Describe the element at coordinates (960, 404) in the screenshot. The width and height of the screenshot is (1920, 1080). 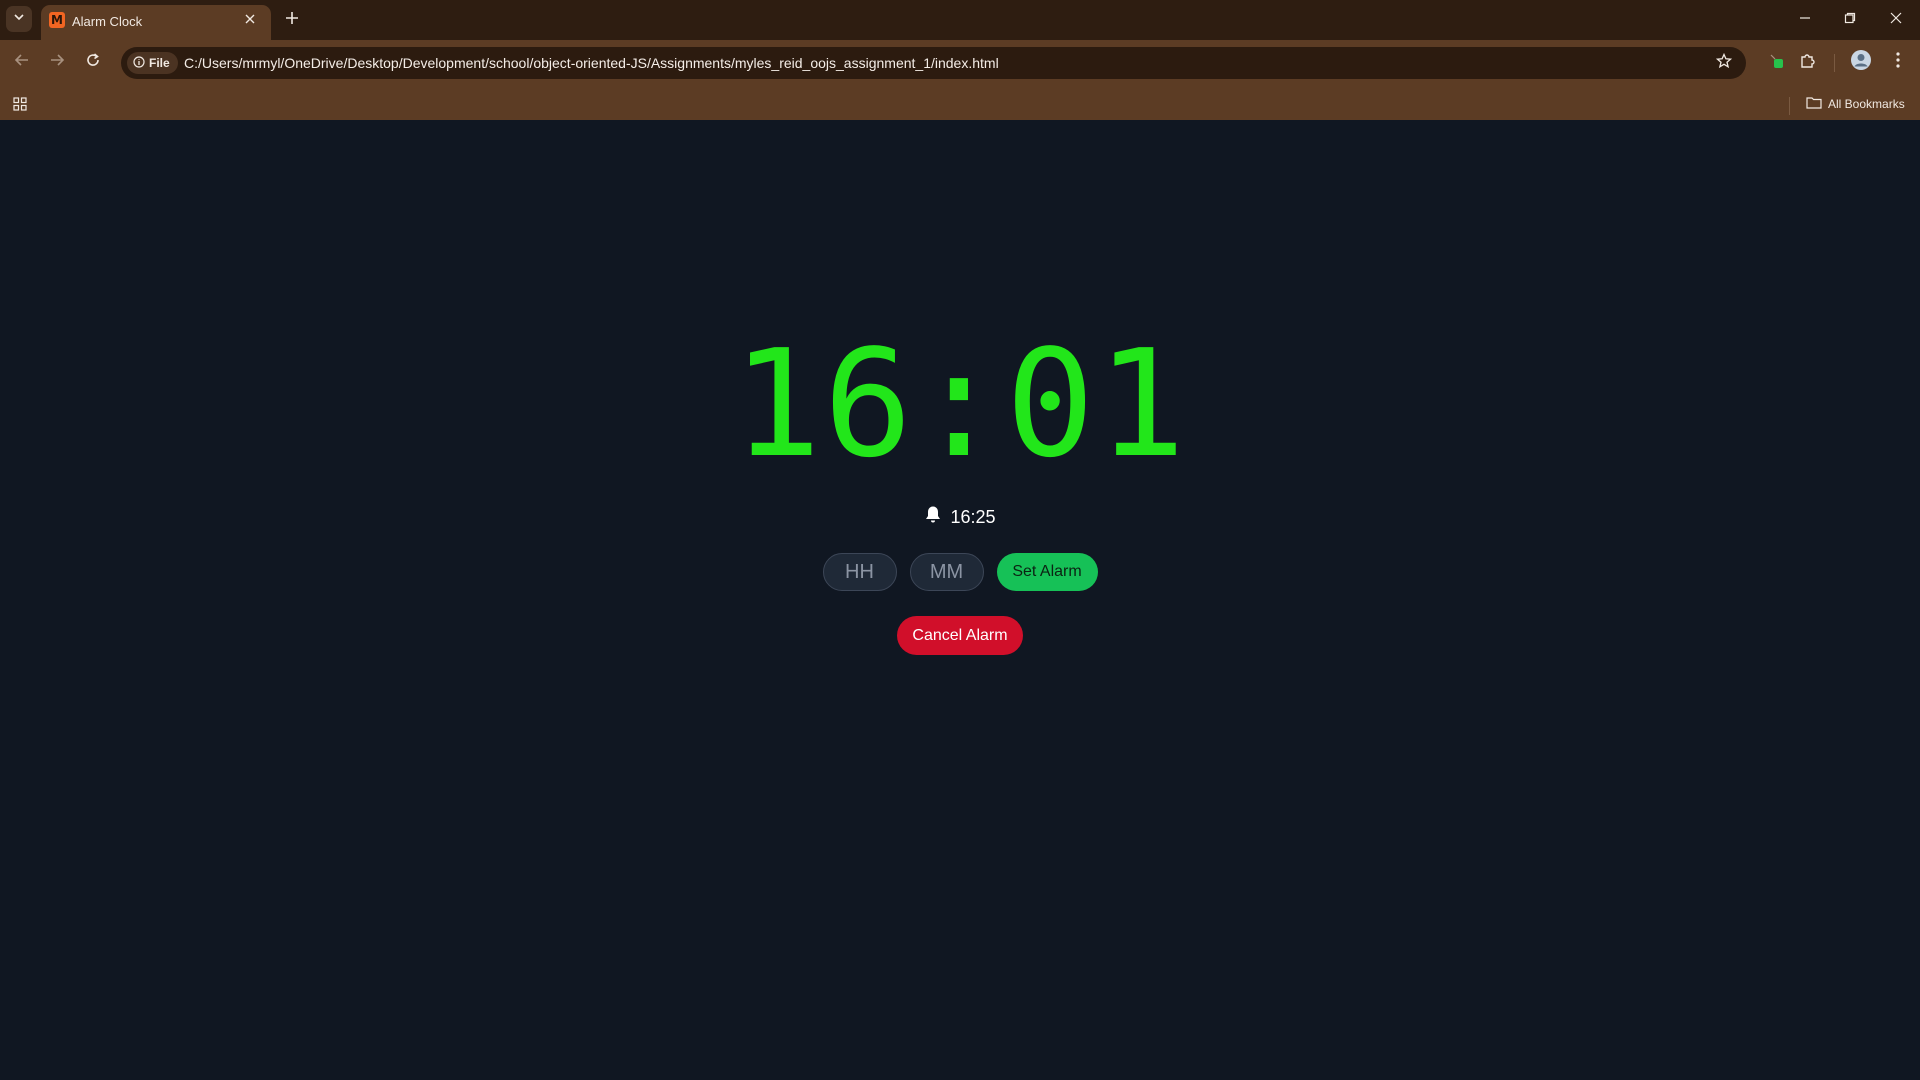
I see `clock-display: 16:01` at that location.